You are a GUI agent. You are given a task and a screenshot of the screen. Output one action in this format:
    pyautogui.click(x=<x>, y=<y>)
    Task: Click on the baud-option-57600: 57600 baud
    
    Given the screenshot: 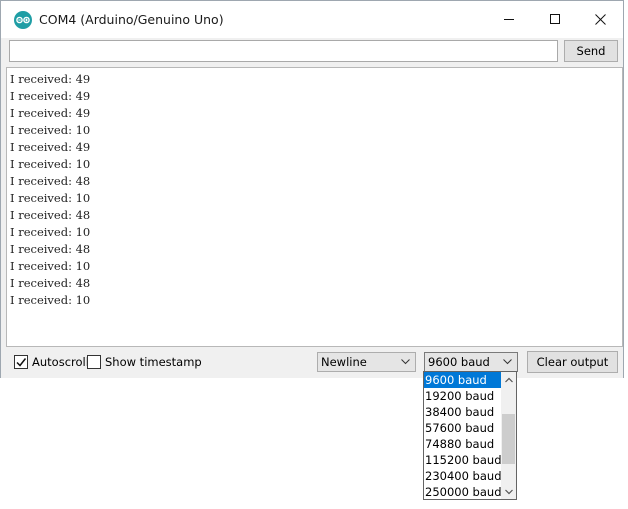 What is the action you would take?
    pyautogui.click(x=462, y=428)
    